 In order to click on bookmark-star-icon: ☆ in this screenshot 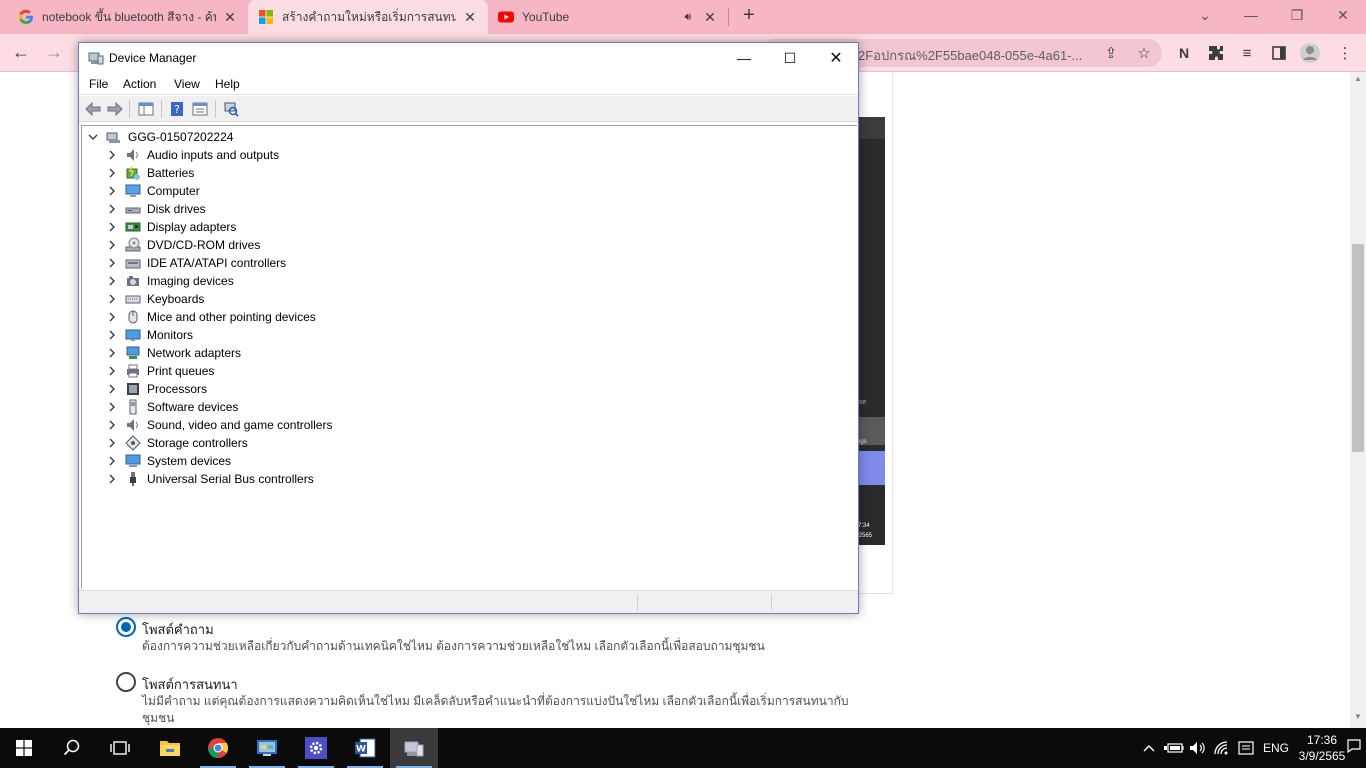, I will do `click(1144, 53)`.